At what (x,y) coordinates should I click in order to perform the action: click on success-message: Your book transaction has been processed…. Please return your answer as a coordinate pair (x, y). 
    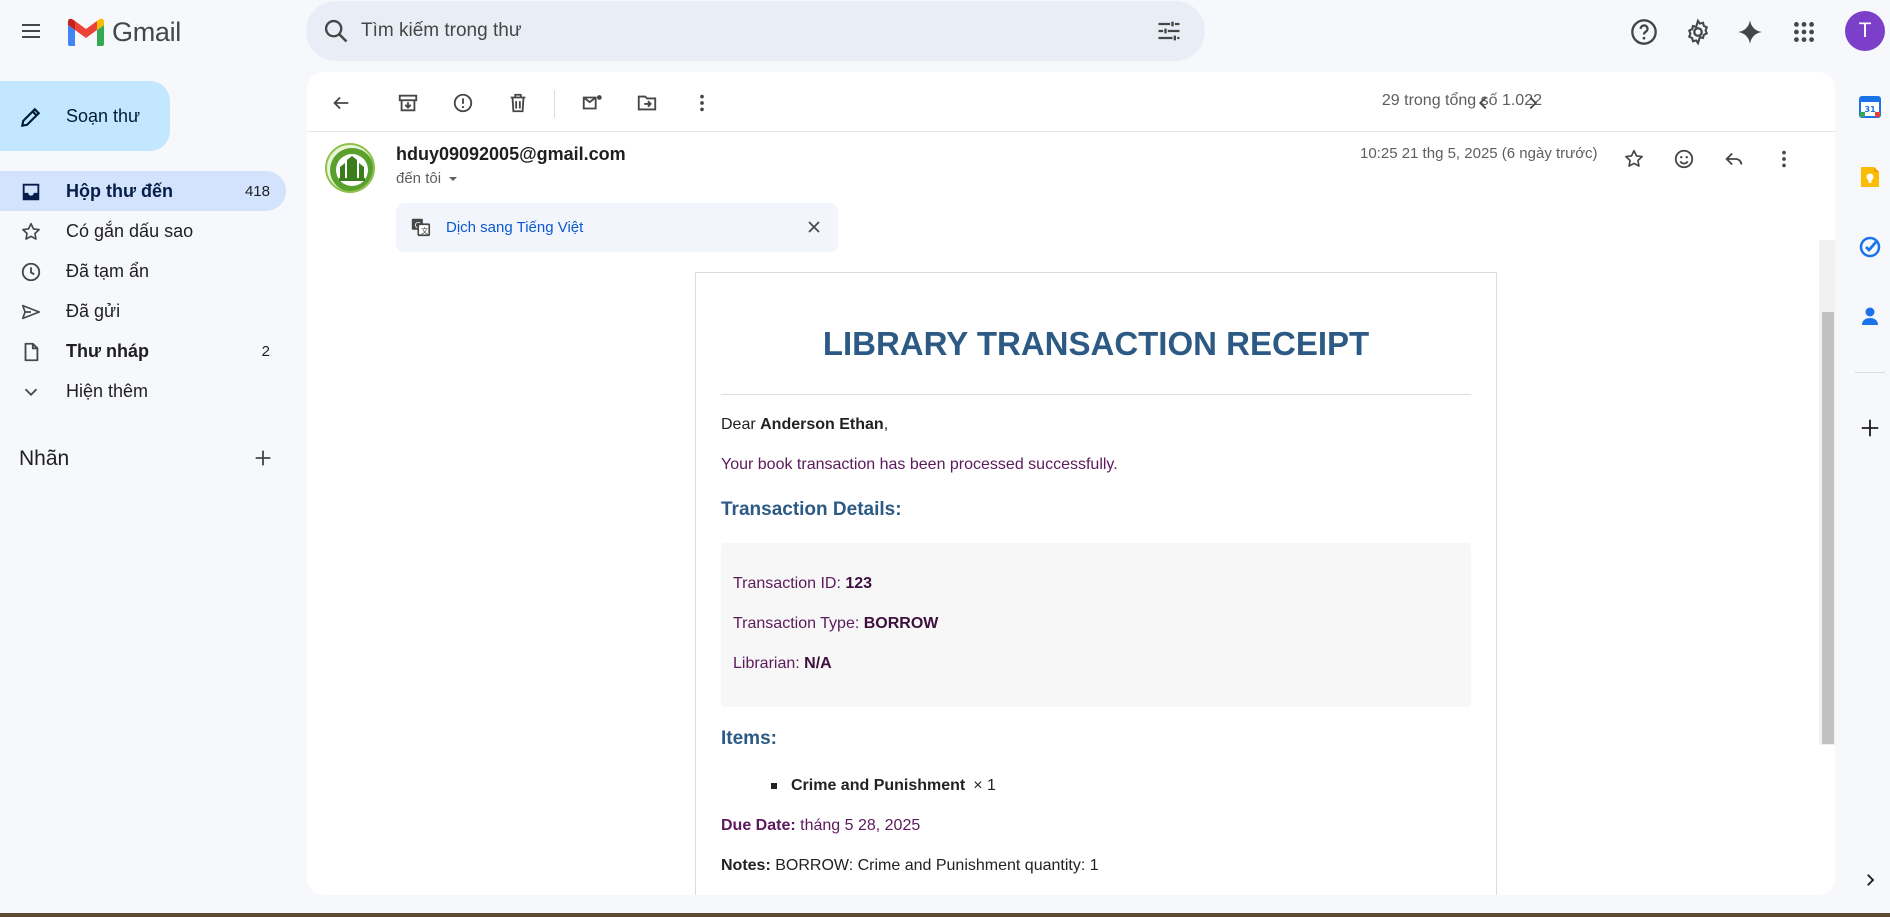
    Looking at the image, I should click on (919, 464).